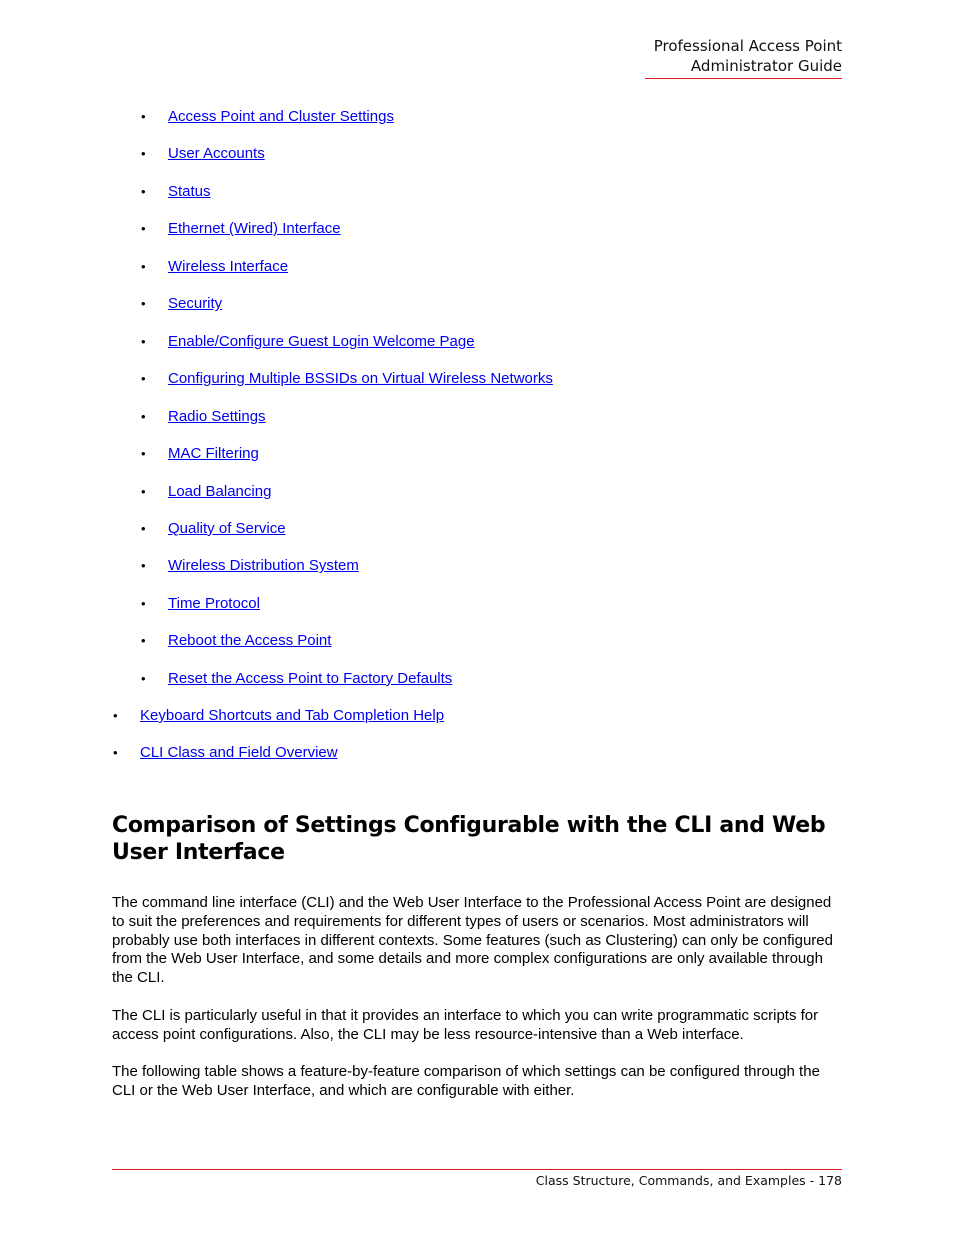 This screenshot has height=1235, width=954. I want to click on toc-link: Reboot the Access Point, so click(249, 641).